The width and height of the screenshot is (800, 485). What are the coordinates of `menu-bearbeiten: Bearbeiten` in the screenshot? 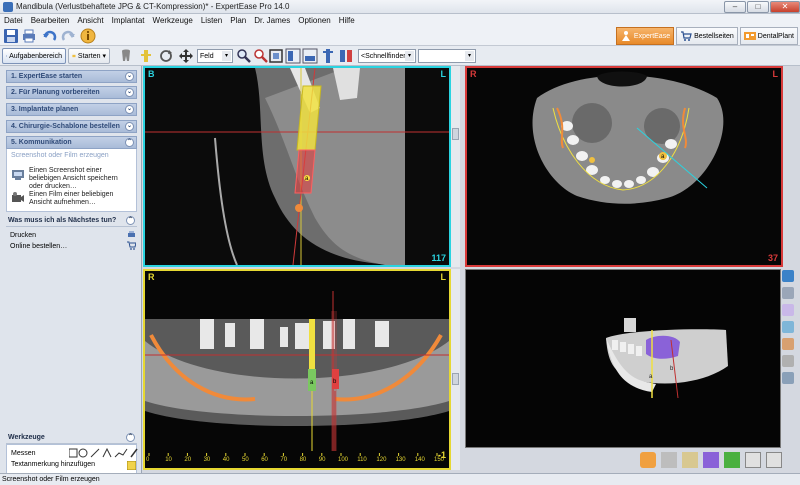 It's located at (50, 20).